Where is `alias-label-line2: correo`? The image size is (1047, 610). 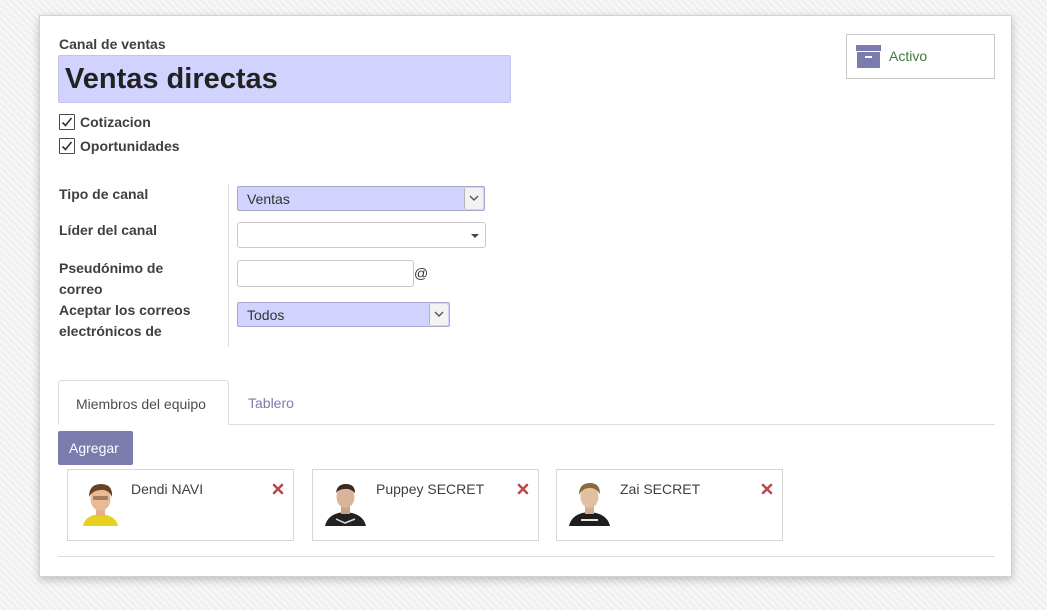
alias-label-line2: correo is located at coordinates (81, 289).